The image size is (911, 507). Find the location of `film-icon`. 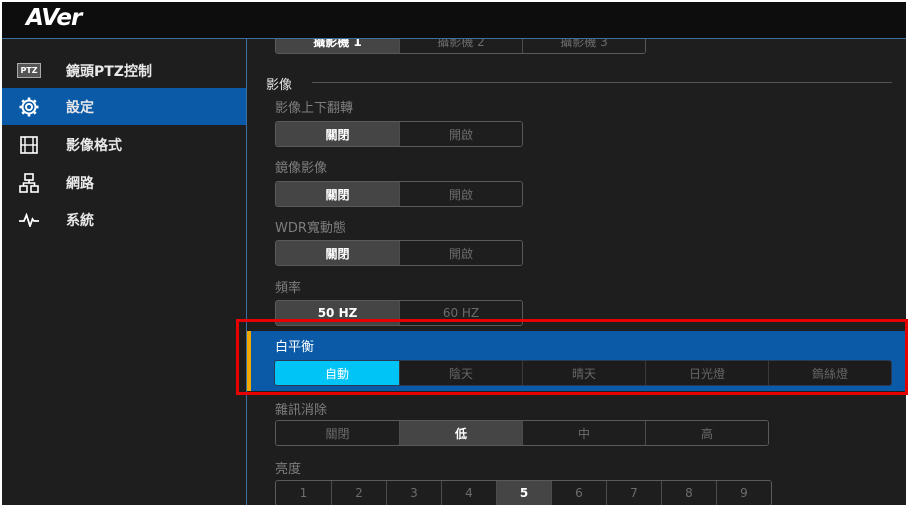

film-icon is located at coordinates (29, 145).